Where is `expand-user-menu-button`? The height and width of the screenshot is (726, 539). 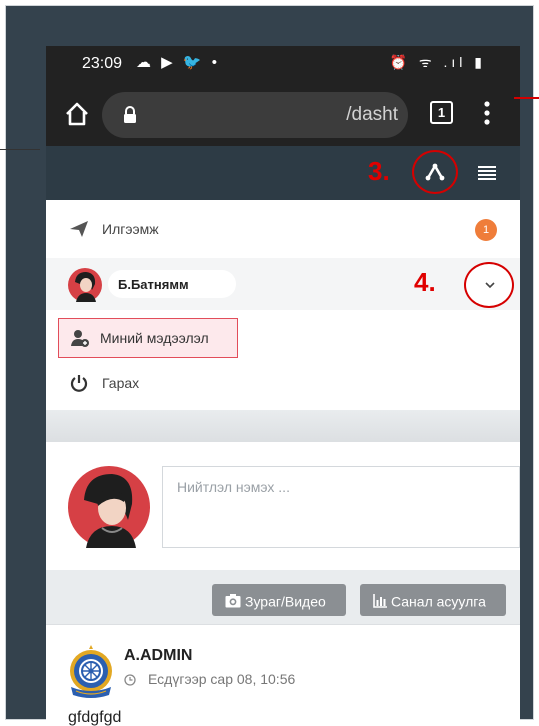 expand-user-menu-button is located at coordinates (489, 285).